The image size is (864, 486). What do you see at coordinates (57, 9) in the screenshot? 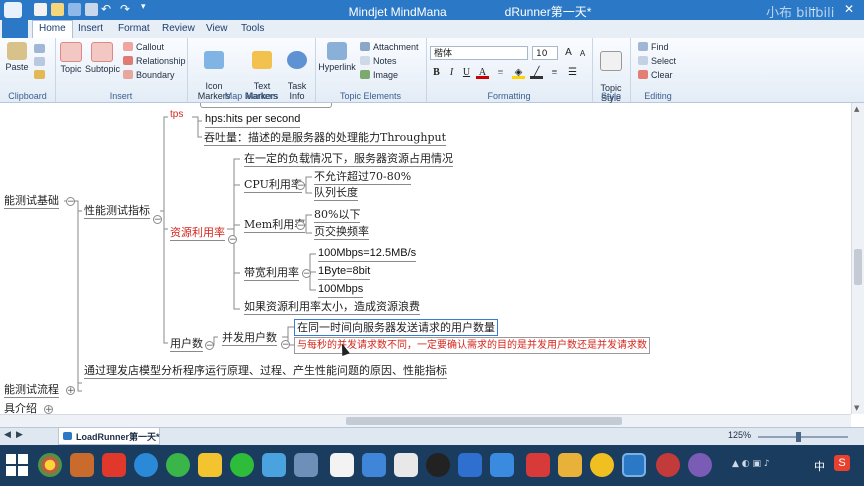
I see `open-icon` at bounding box center [57, 9].